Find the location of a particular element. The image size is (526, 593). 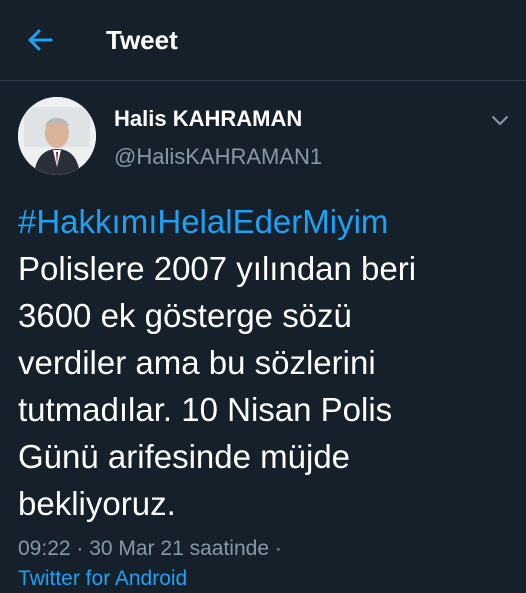

hashtag-link: #HakkımıHelalEderMiyim is located at coordinates (268, 221).